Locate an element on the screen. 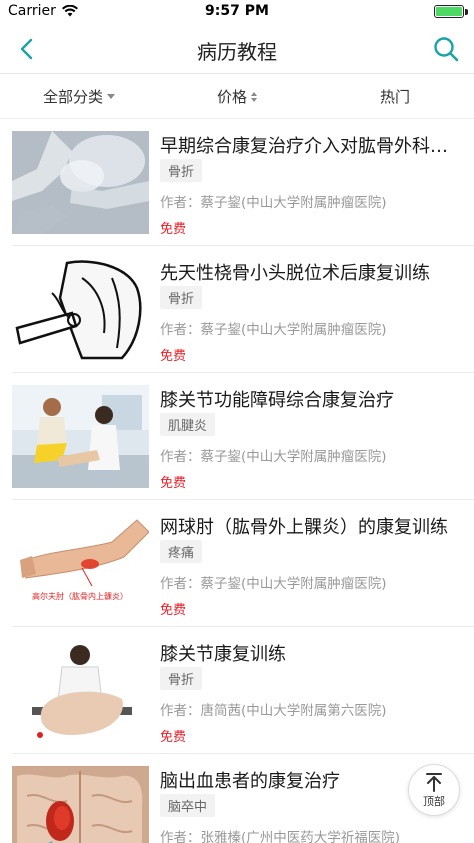 This screenshot has width=474, height=843. battery-level is located at coordinates (449, 11).